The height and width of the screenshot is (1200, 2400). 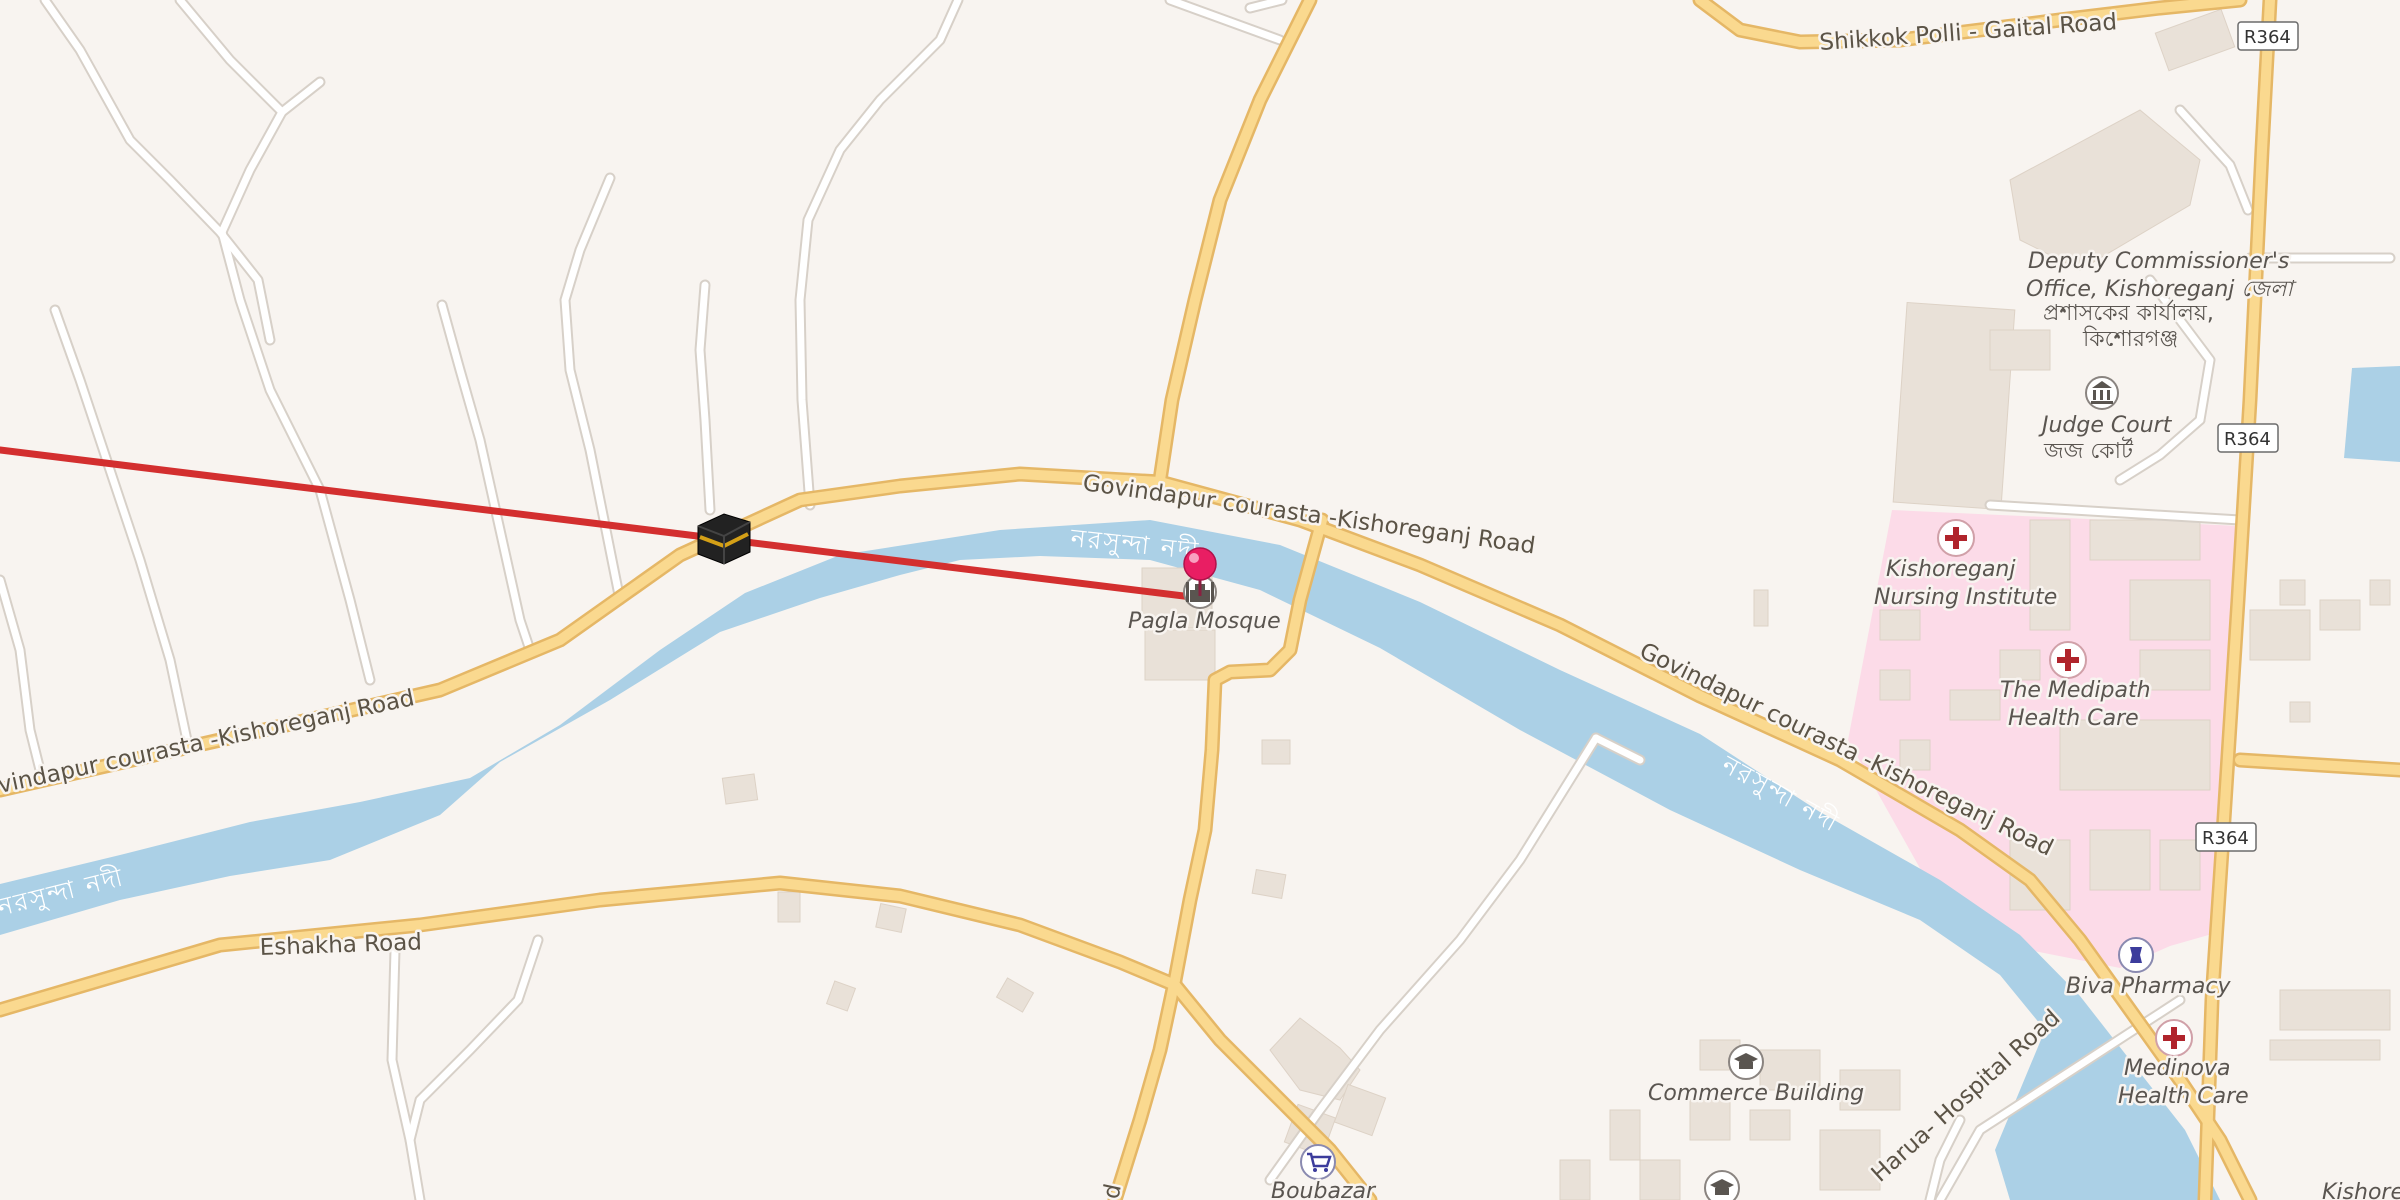 I want to click on poi-label-pagla-mosque: Pagla Mosque, so click(x=1204, y=621).